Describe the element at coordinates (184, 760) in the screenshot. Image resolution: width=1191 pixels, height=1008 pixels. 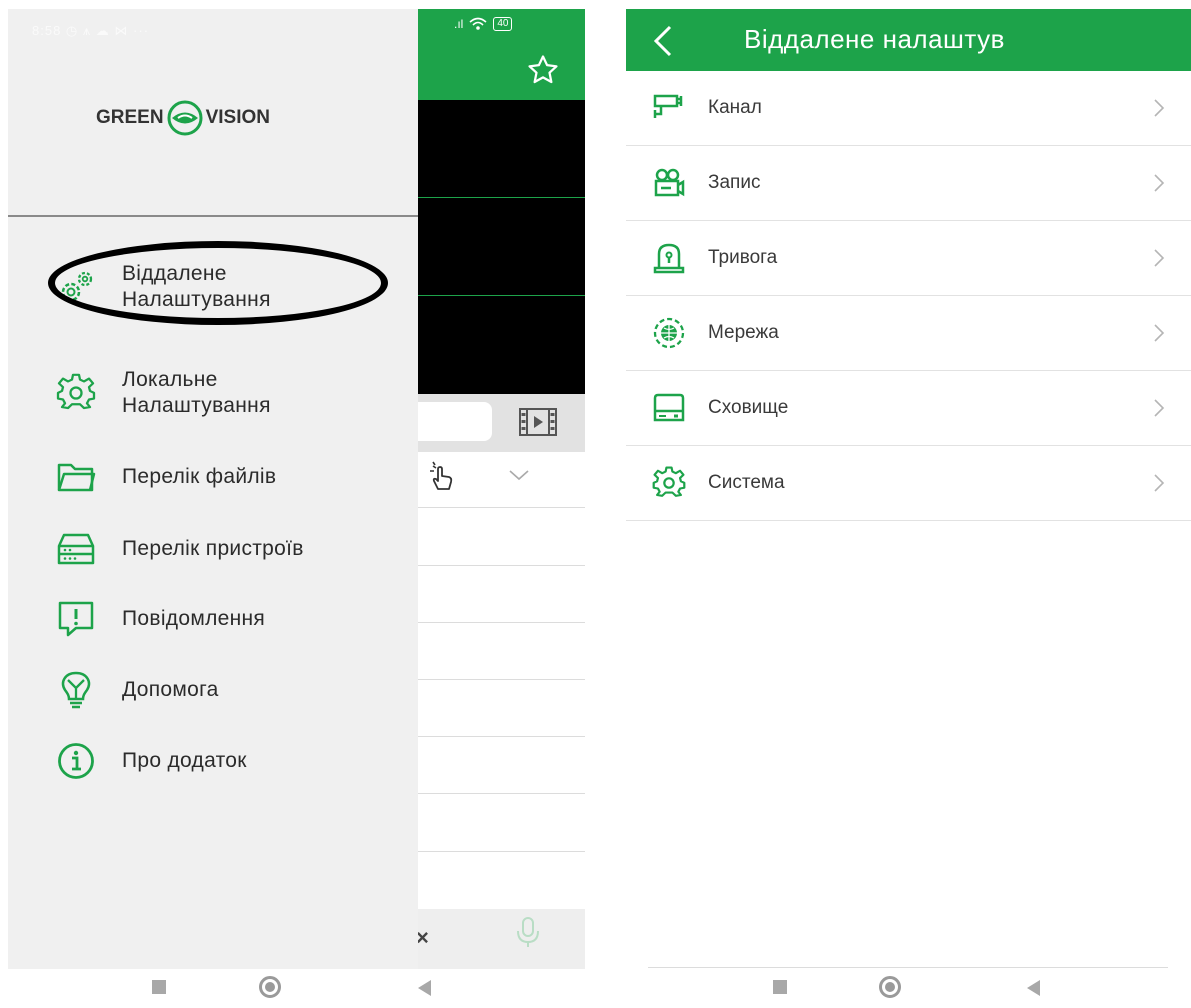
I see `menu-label: Про додаток` at that location.